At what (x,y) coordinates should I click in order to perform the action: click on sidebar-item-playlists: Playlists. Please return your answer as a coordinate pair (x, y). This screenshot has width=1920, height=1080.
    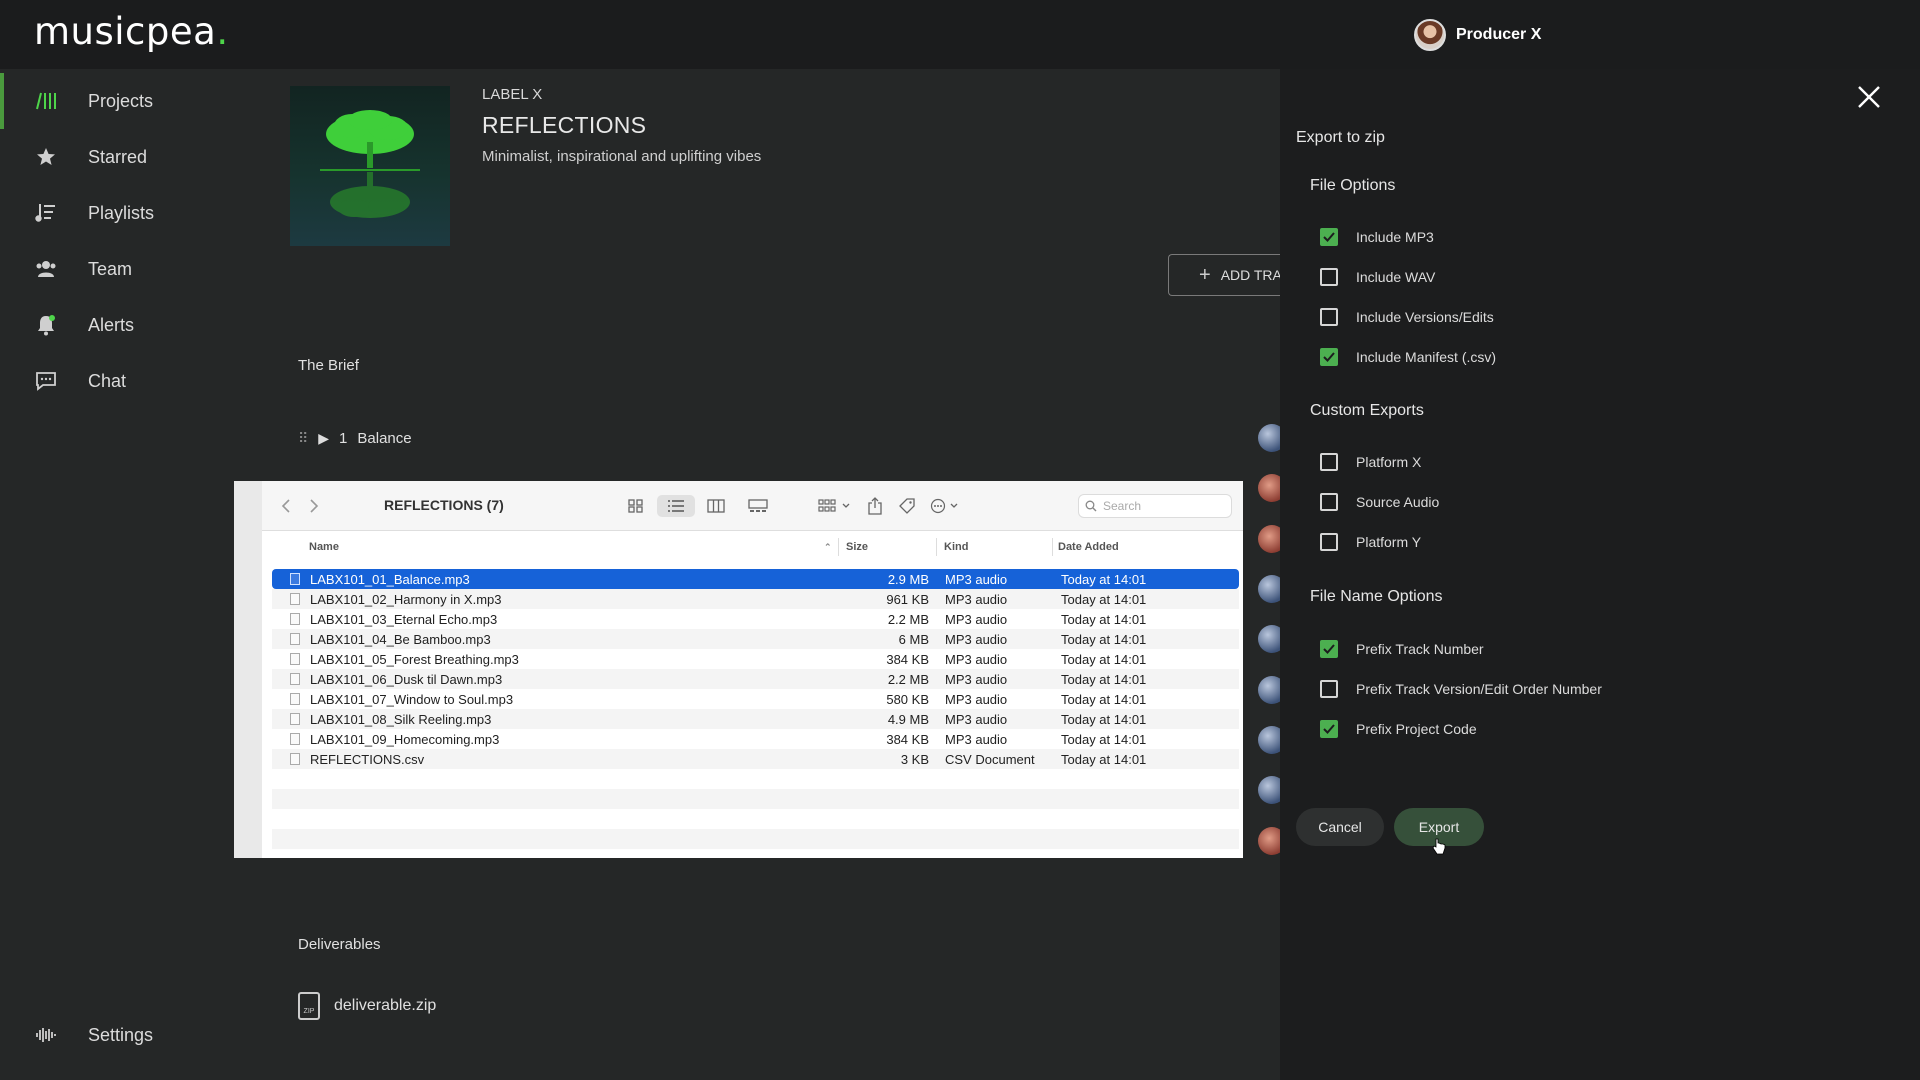
    Looking at the image, I should click on (135, 213).